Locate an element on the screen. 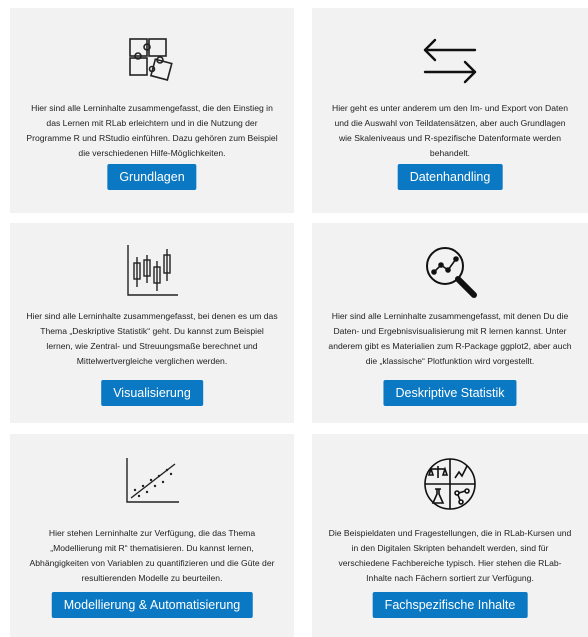 Image resolution: width=588 pixels, height=637 pixels. fachspezifische-inhalte-button: Fachspezifische Inhalte is located at coordinates (450, 605).